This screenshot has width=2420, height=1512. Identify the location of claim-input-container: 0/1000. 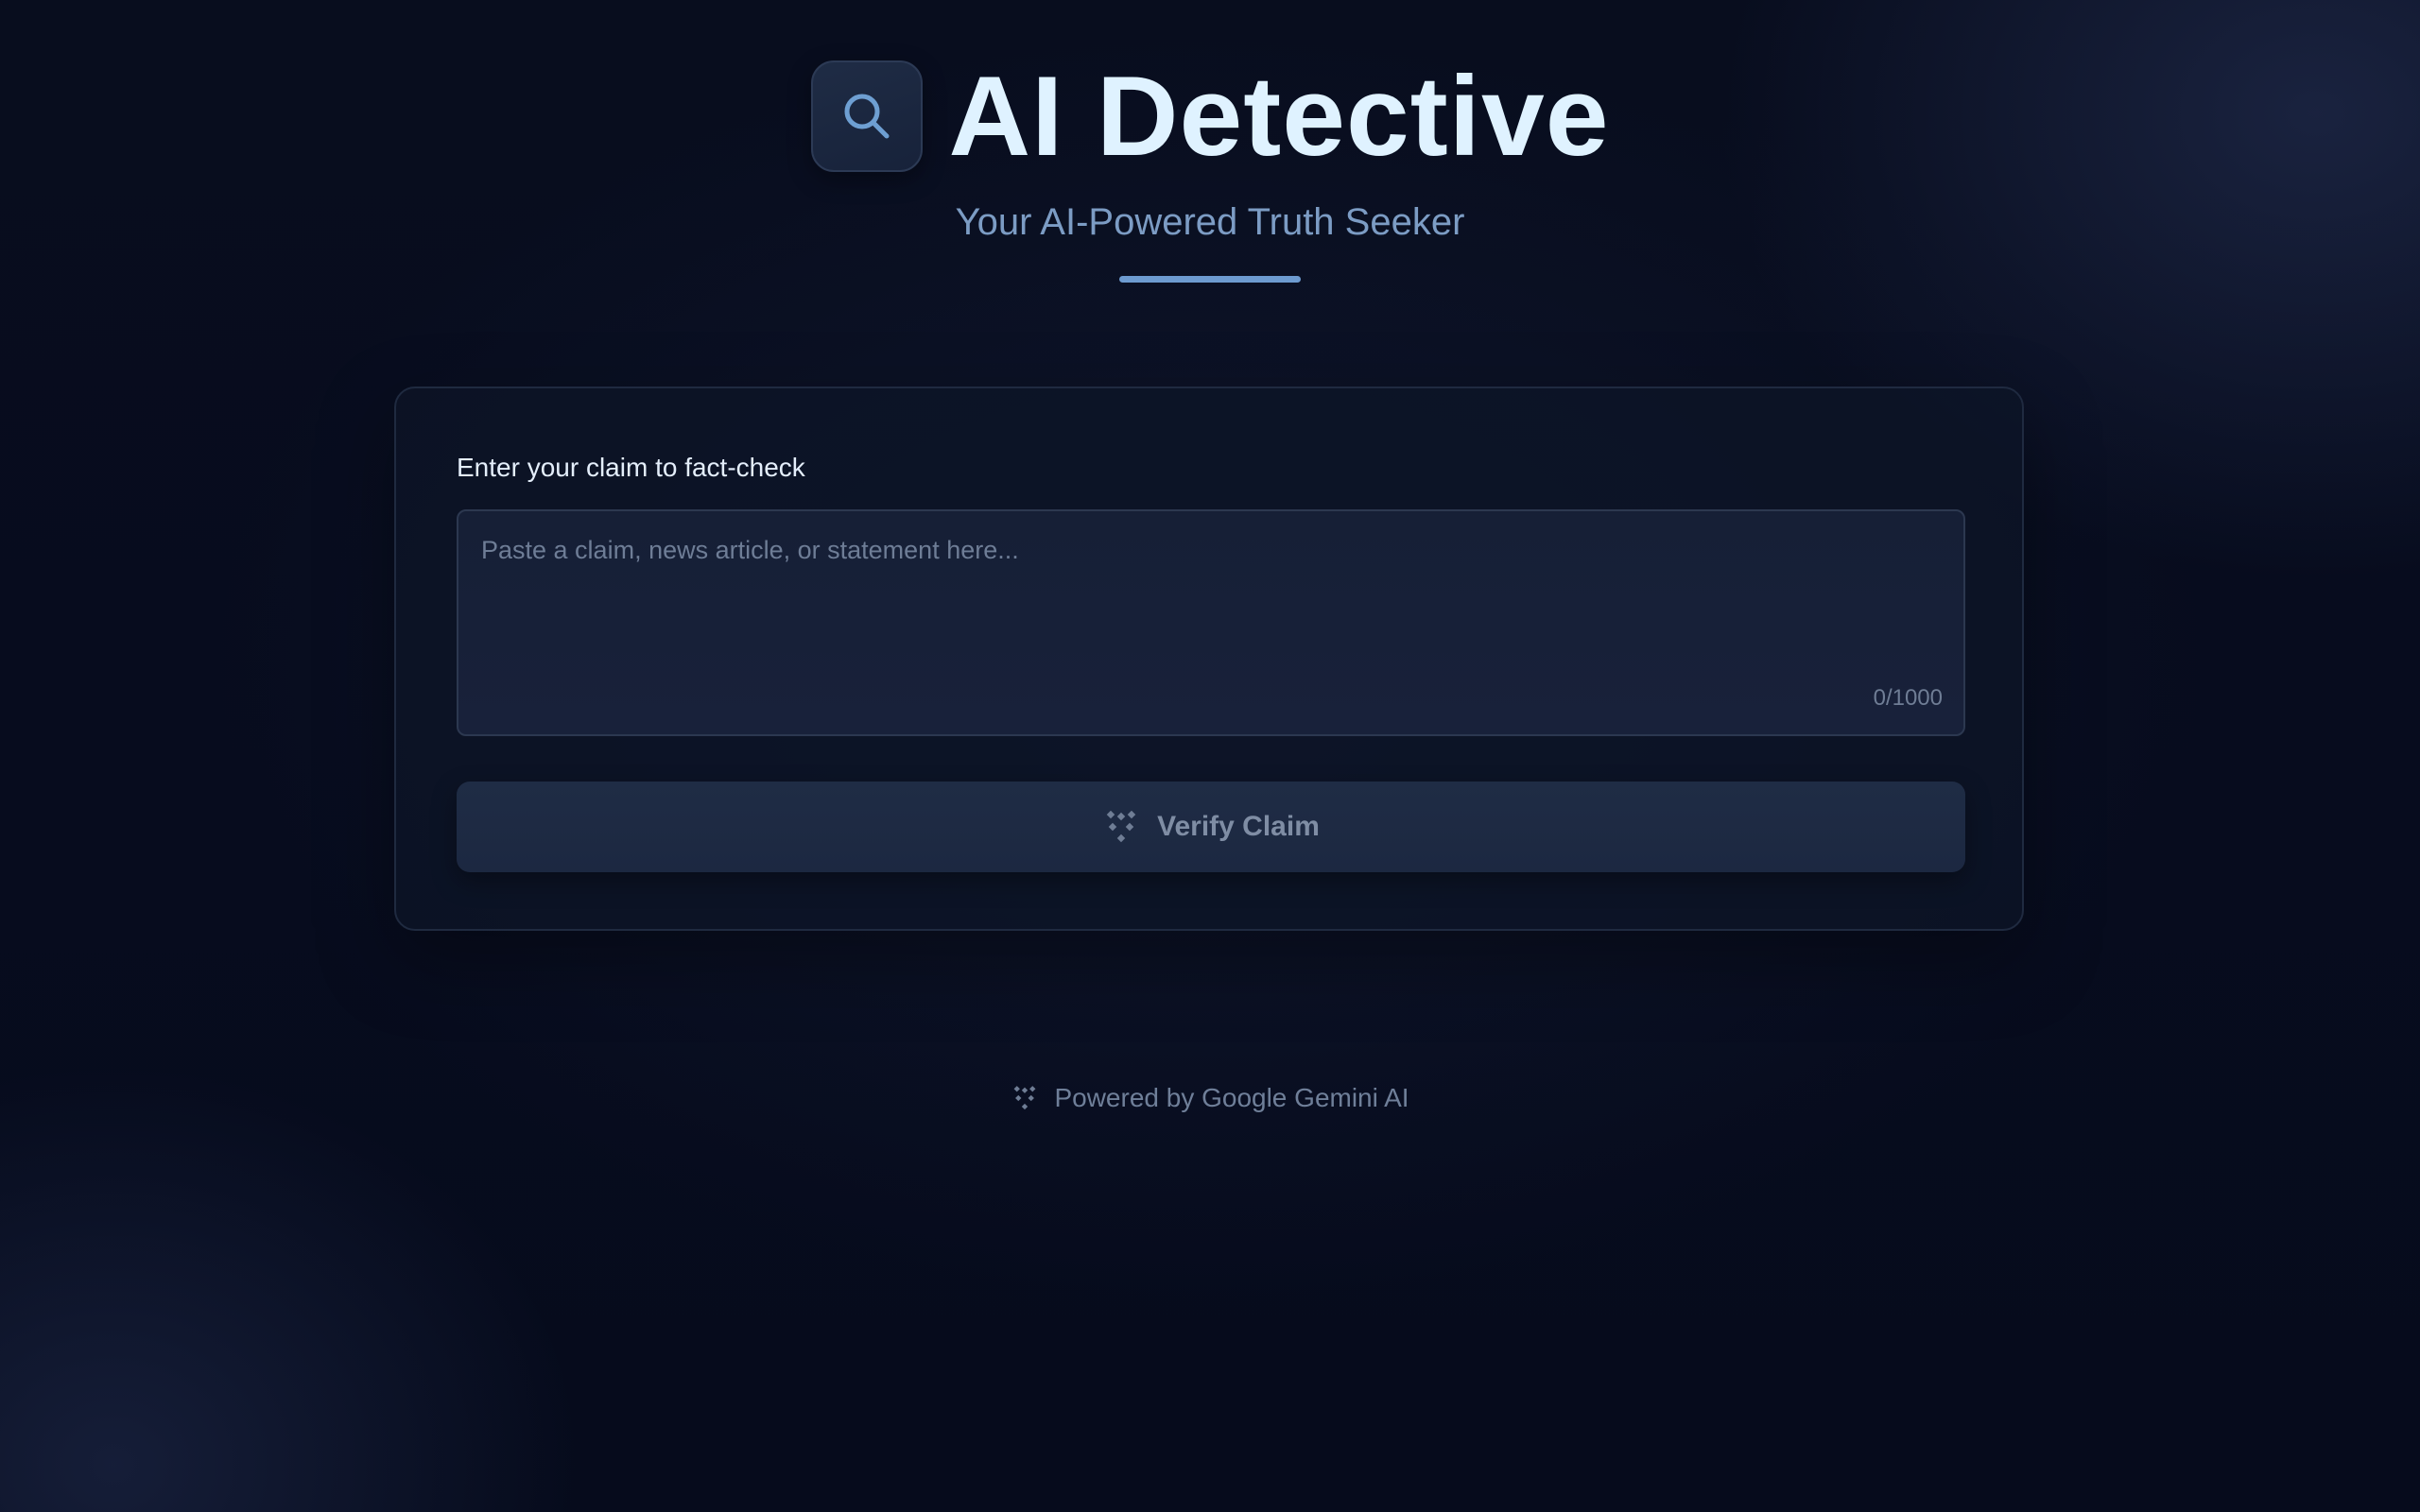
(1211, 622).